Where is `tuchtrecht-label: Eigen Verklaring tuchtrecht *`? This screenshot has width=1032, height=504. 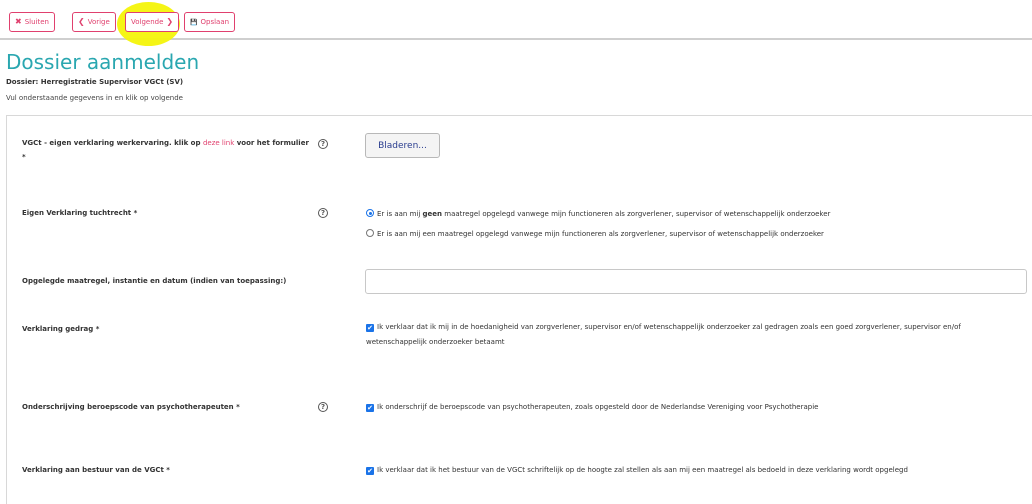
tuchtrecht-label: Eigen Verklaring tuchtrecht * is located at coordinates (80, 213).